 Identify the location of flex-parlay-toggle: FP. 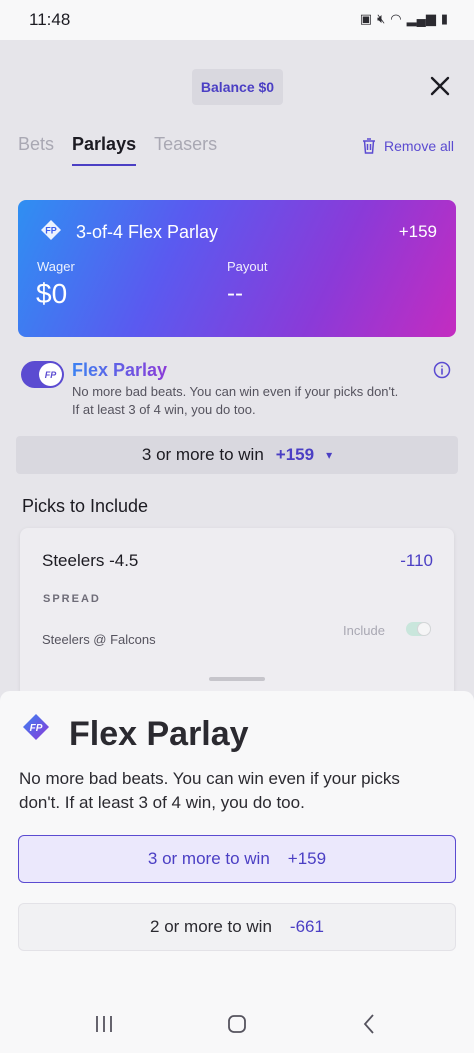
(42, 374).